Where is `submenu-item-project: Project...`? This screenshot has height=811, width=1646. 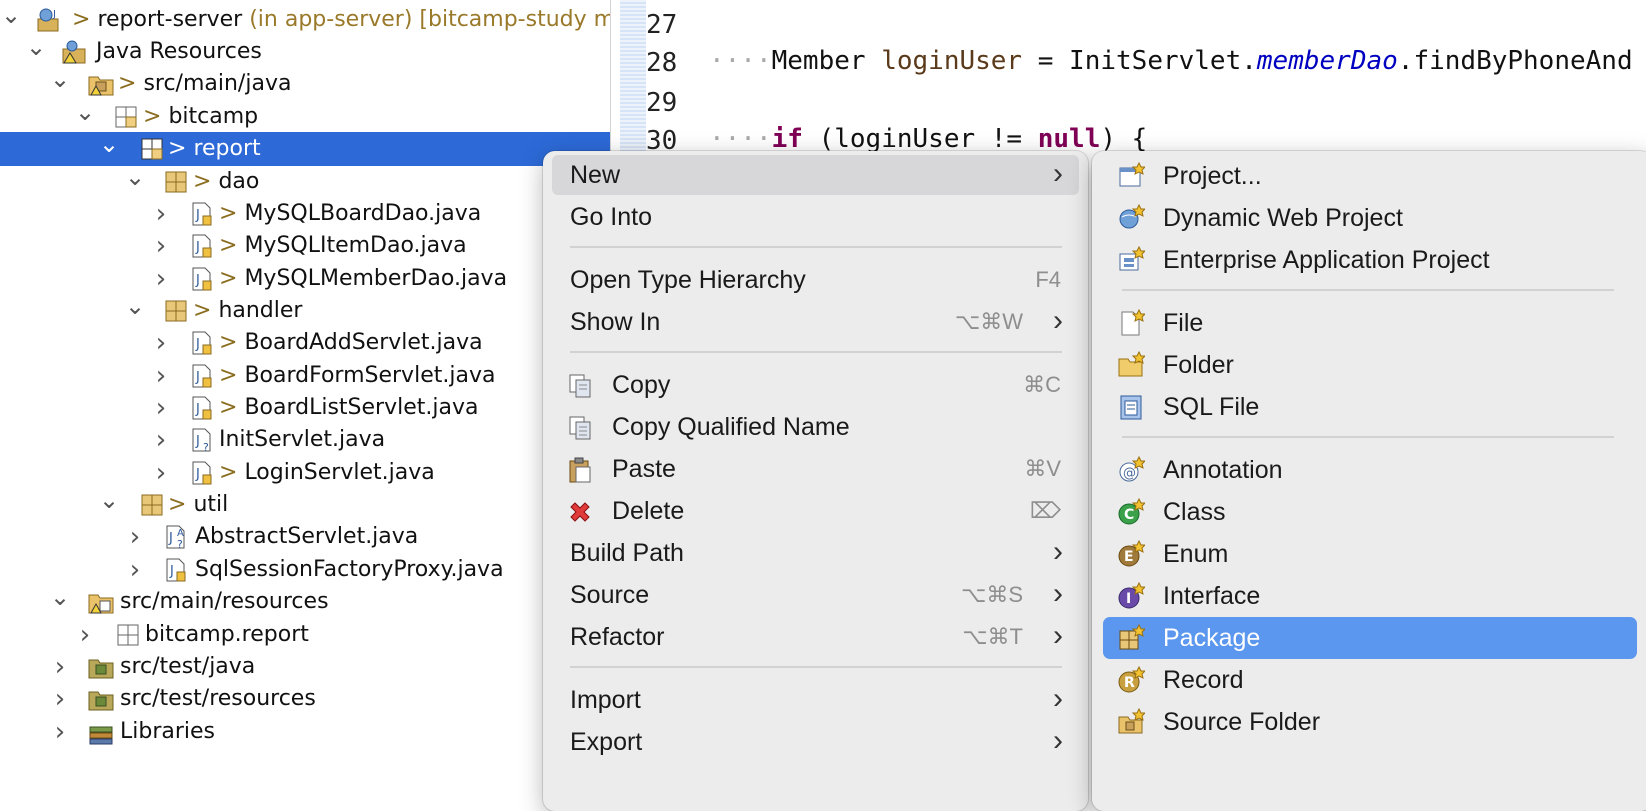 submenu-item-project: Project... is located at coordinates (1370, 176).